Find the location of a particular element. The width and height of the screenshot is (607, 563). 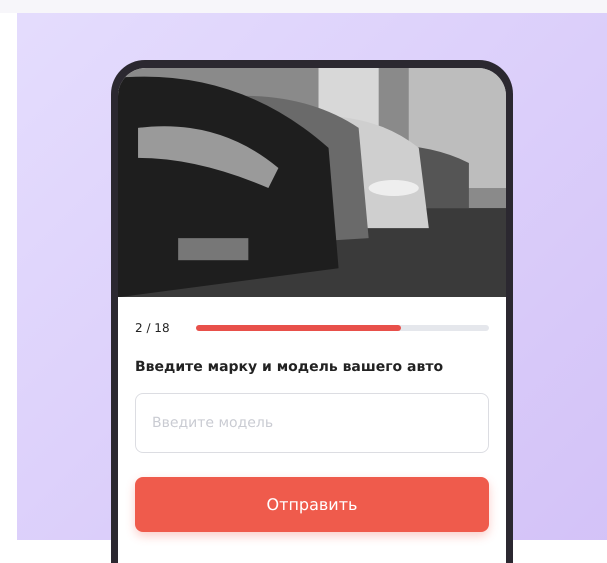

question-text: Введите марку и модель вашего авто is located at coordinates (289, 367).